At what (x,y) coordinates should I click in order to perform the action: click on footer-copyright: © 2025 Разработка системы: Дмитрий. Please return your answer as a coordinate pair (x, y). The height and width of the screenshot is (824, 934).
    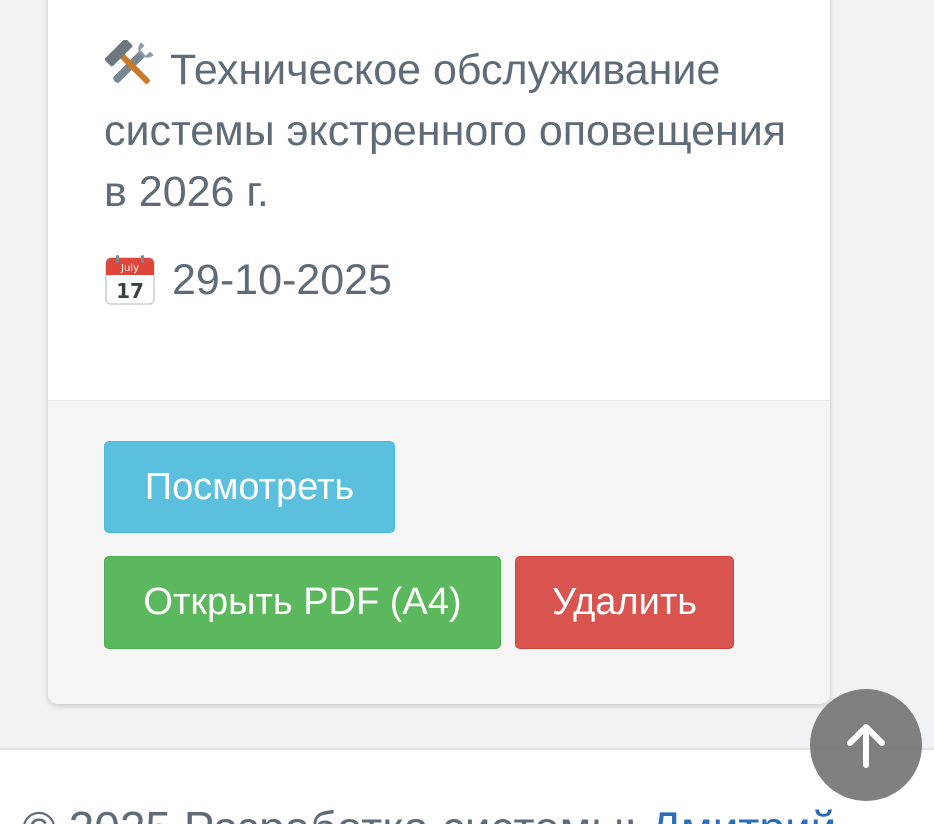
    Looking at the image, I should click on (429, 811).